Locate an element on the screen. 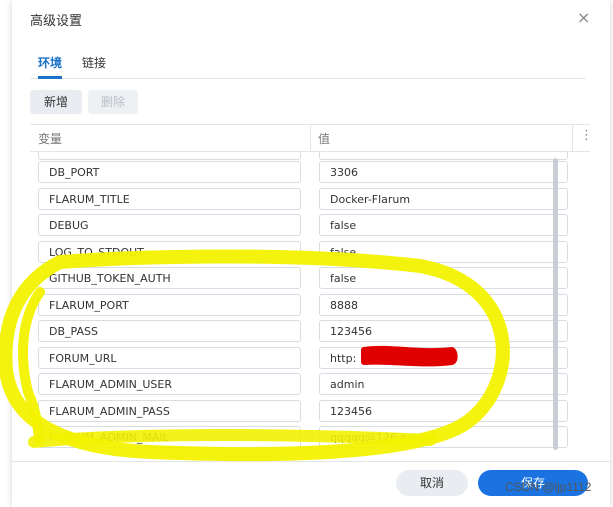  variable-name-field: FLARUM_TITLE is located at coordinates (169, 199).